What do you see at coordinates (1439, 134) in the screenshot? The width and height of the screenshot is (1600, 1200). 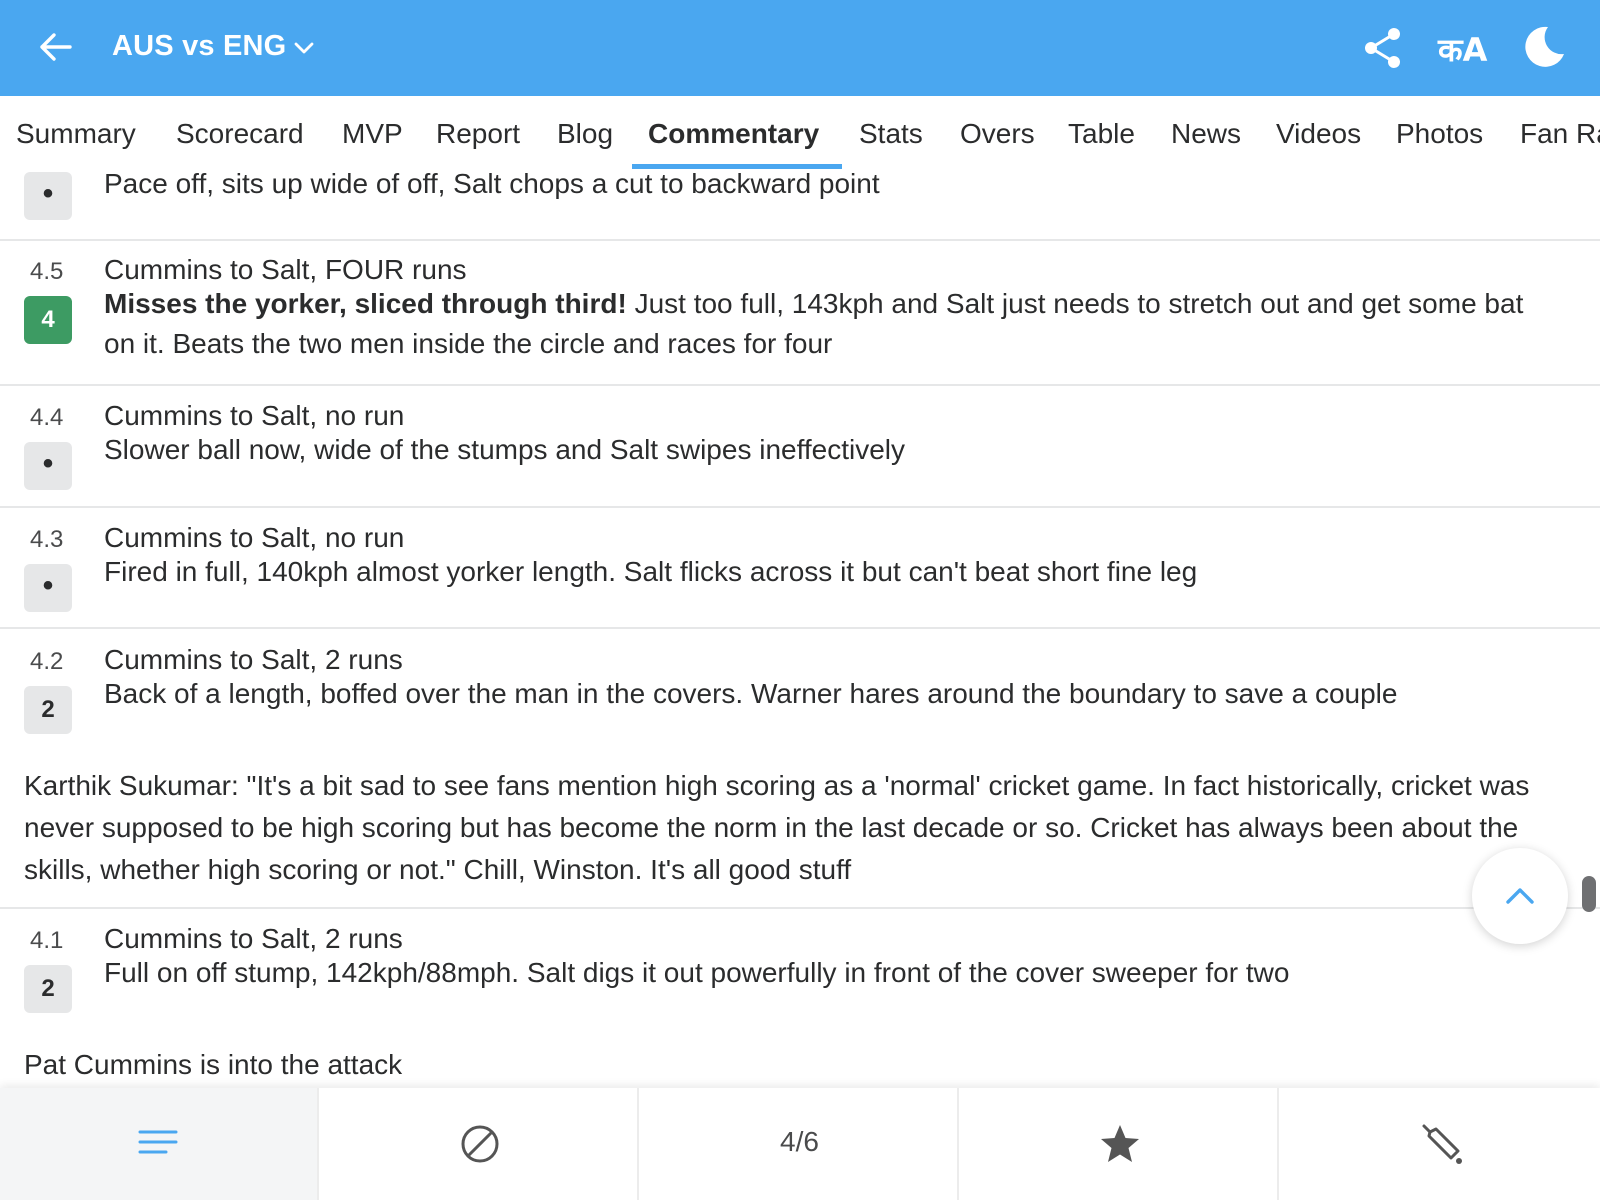 I see `tab-photos: Photos` at bounding box center [1439, 134].